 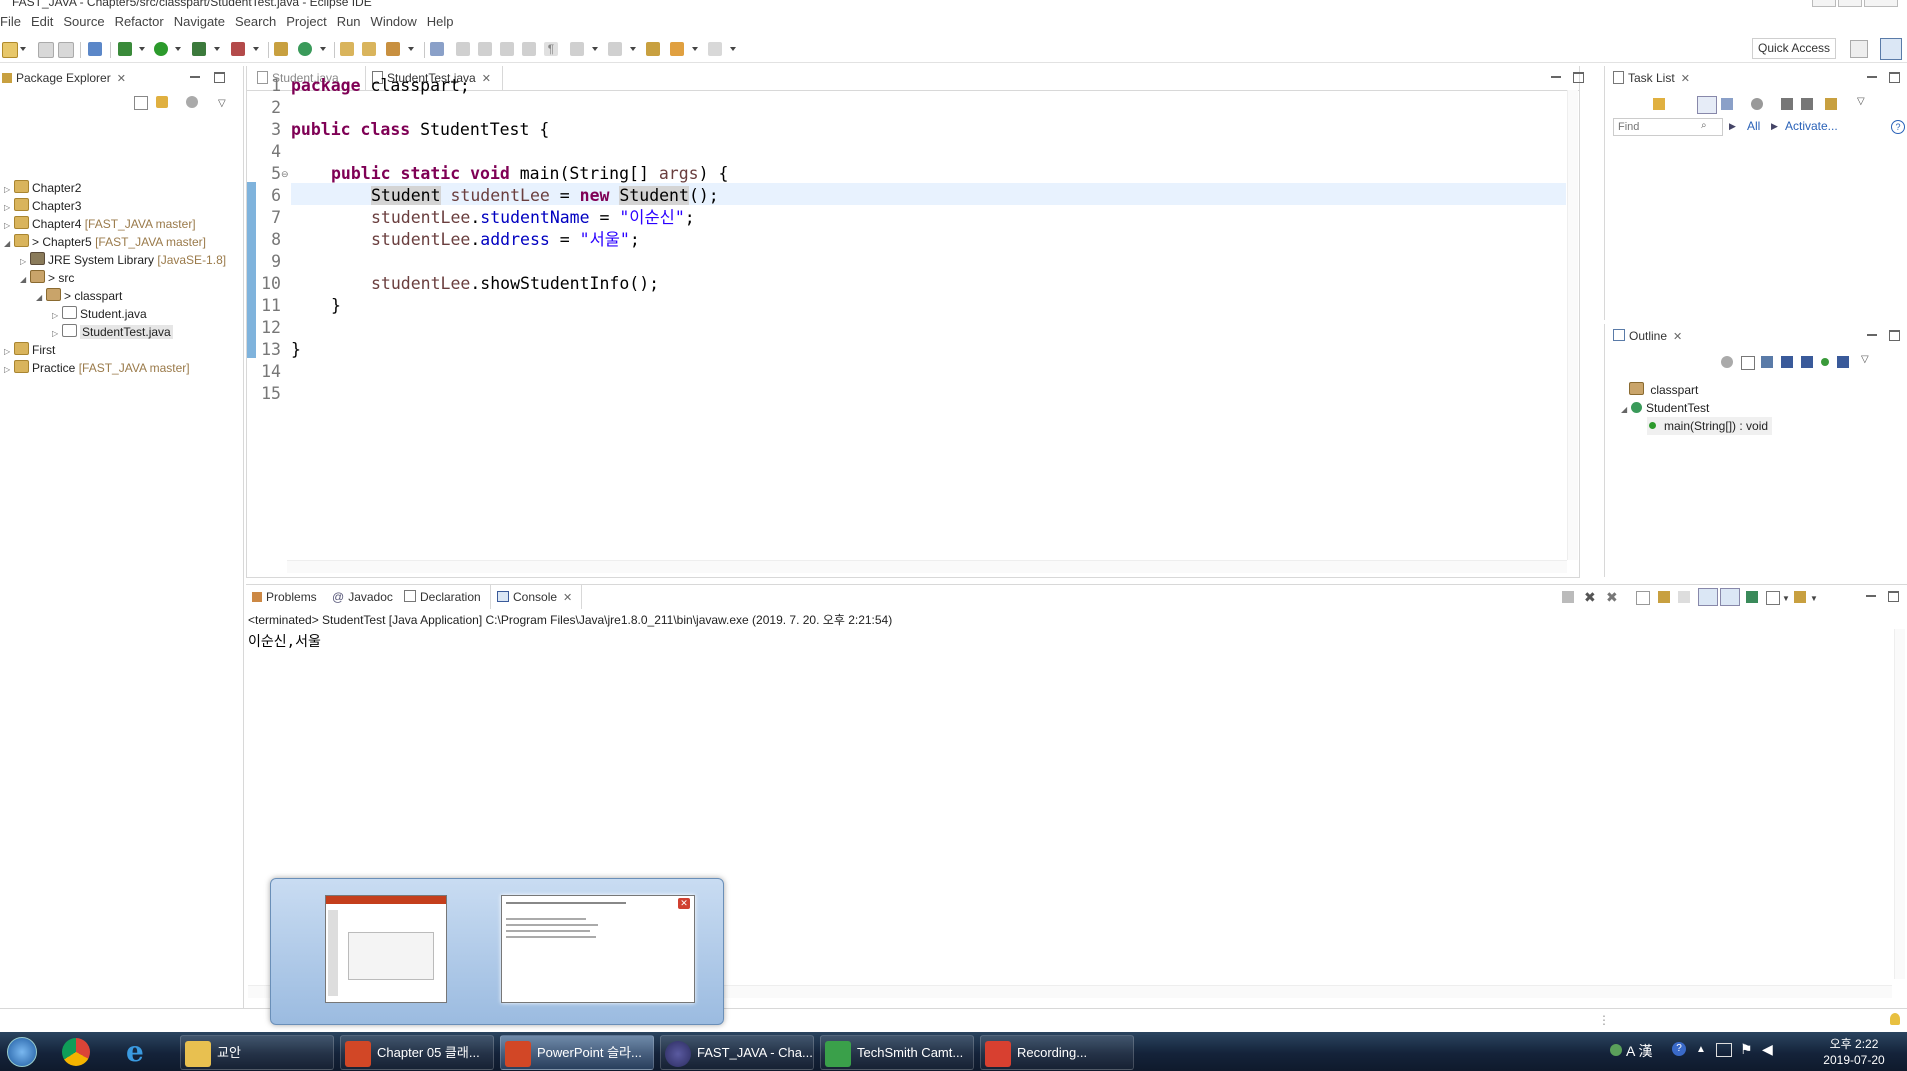 I want to click on tree-item-student-java: ▷ Student.java, so click(x=99, y=314).